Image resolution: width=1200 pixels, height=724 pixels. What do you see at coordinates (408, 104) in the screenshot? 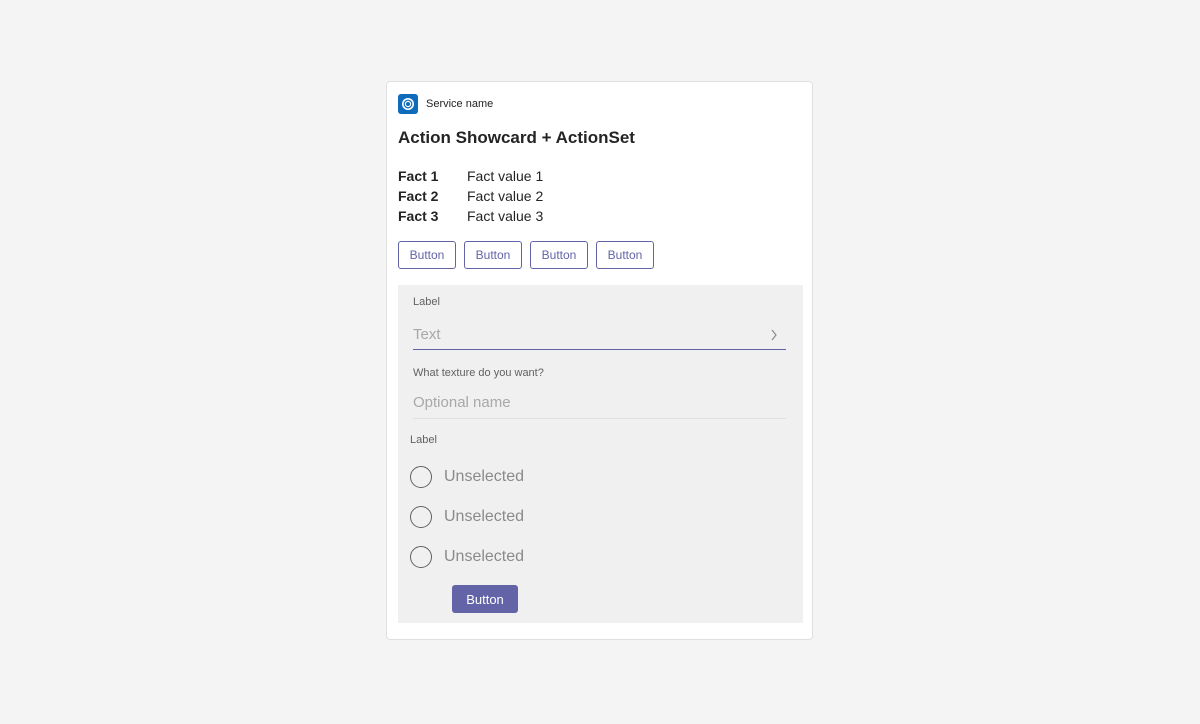
I see `service-app-icon` at bounding box center [408, 104].